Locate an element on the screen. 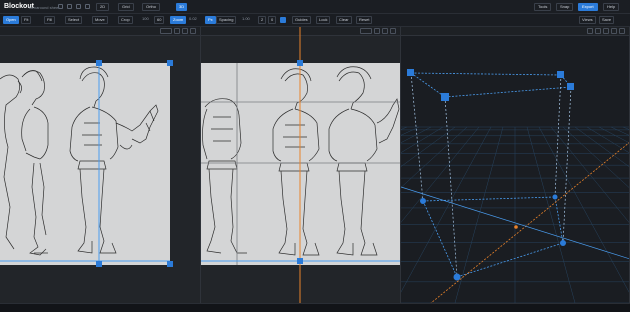 The image size is (630, 312). lock-button: Lock is located at coordinates (323, 20).